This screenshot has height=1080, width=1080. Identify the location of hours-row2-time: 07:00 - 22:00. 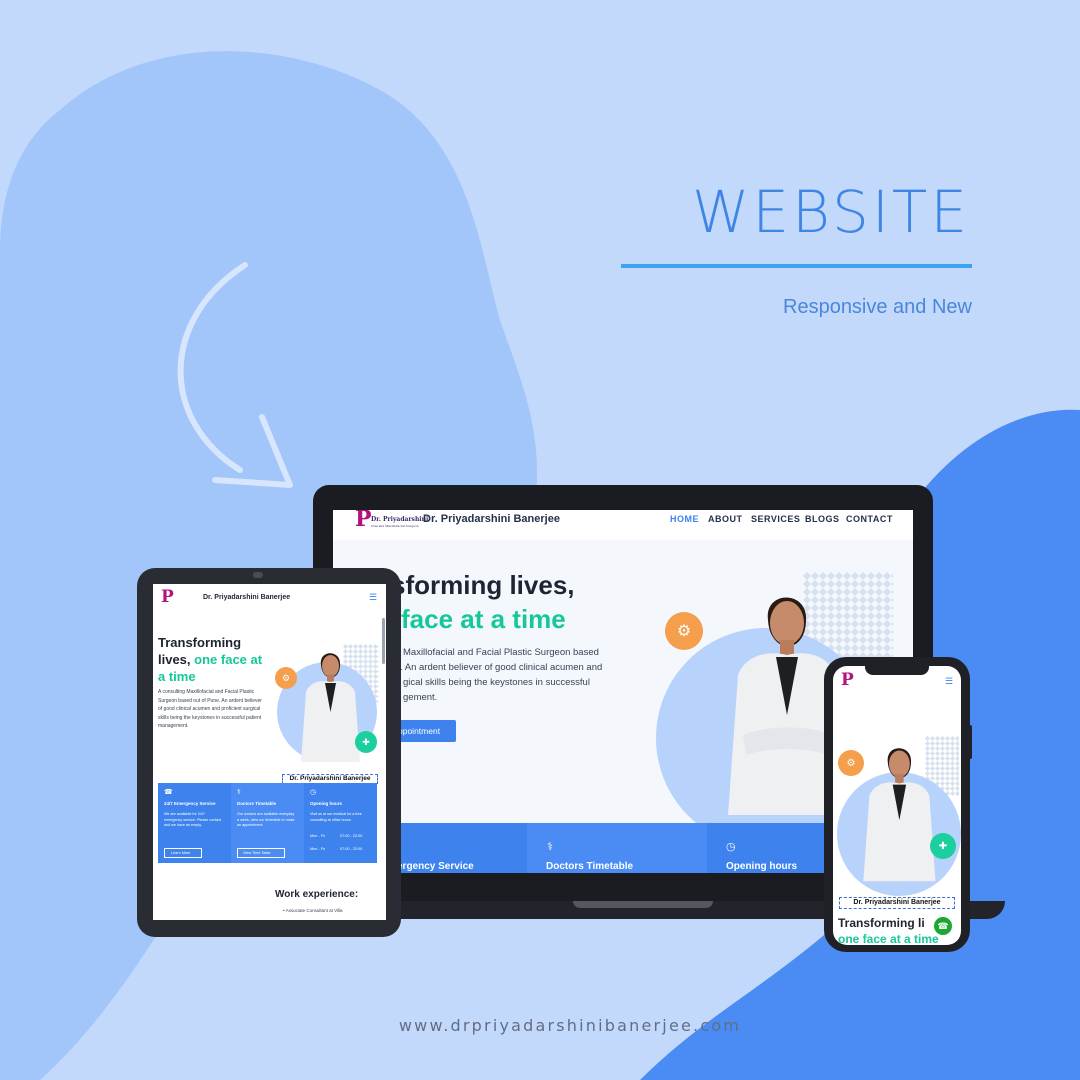
(351, 849).